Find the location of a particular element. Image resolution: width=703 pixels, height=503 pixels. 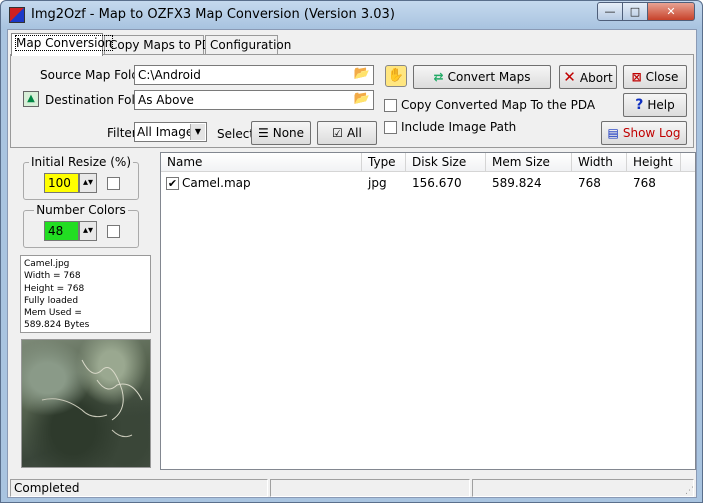

none-label: None is located at coordinates (288, 133).